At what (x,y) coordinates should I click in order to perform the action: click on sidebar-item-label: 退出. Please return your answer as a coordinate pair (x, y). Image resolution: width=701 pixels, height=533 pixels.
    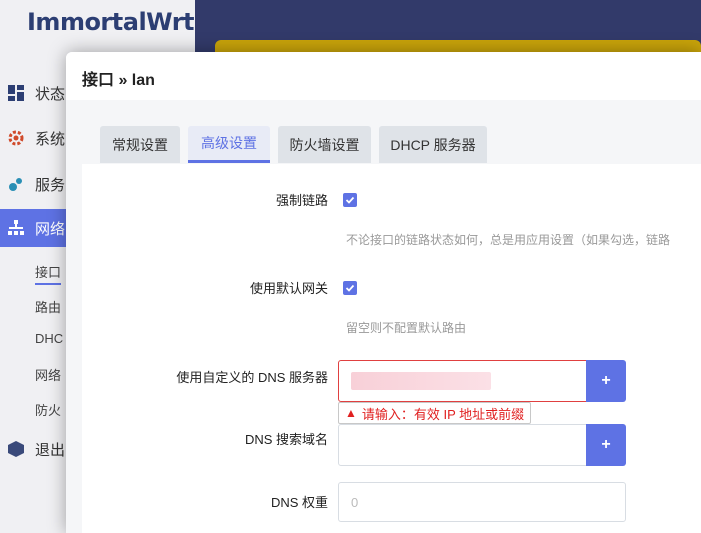
    Looking at the image, I should click on (50, 450).